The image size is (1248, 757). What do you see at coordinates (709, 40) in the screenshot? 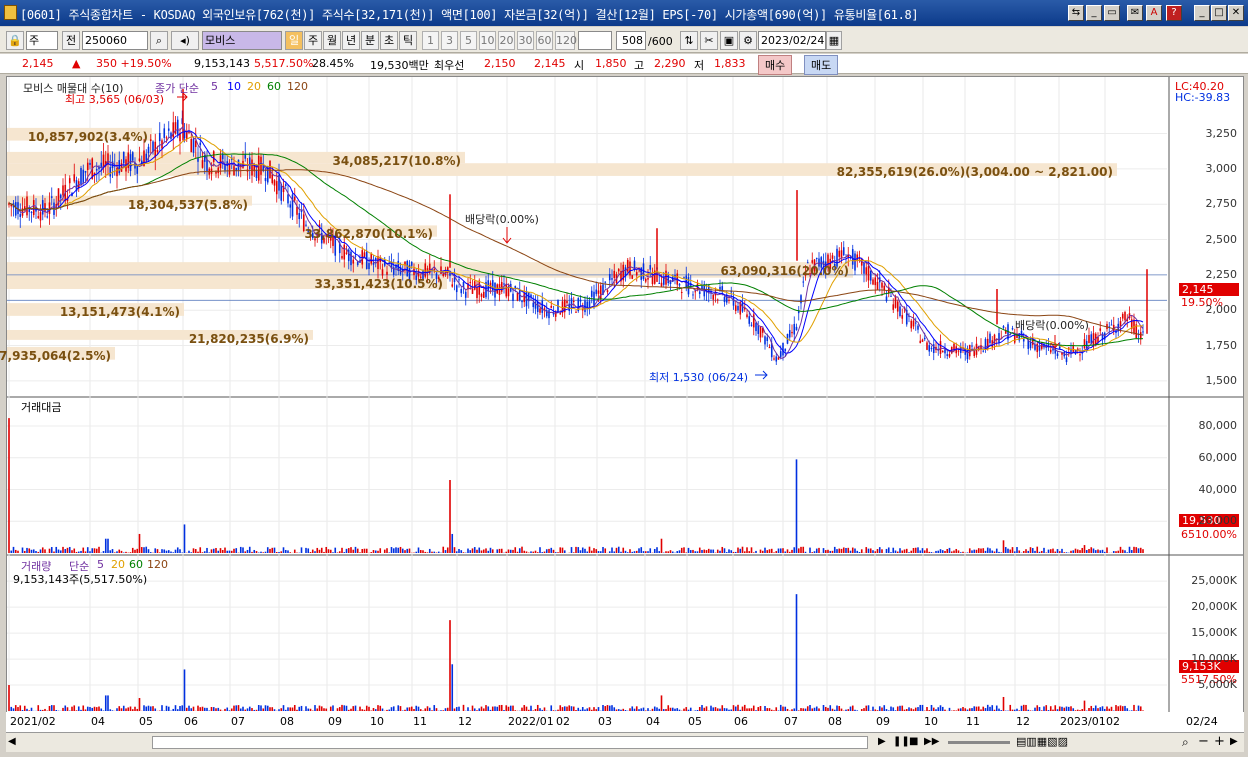
I see `tool-icon: ✂` at bounding box center [709, 40].